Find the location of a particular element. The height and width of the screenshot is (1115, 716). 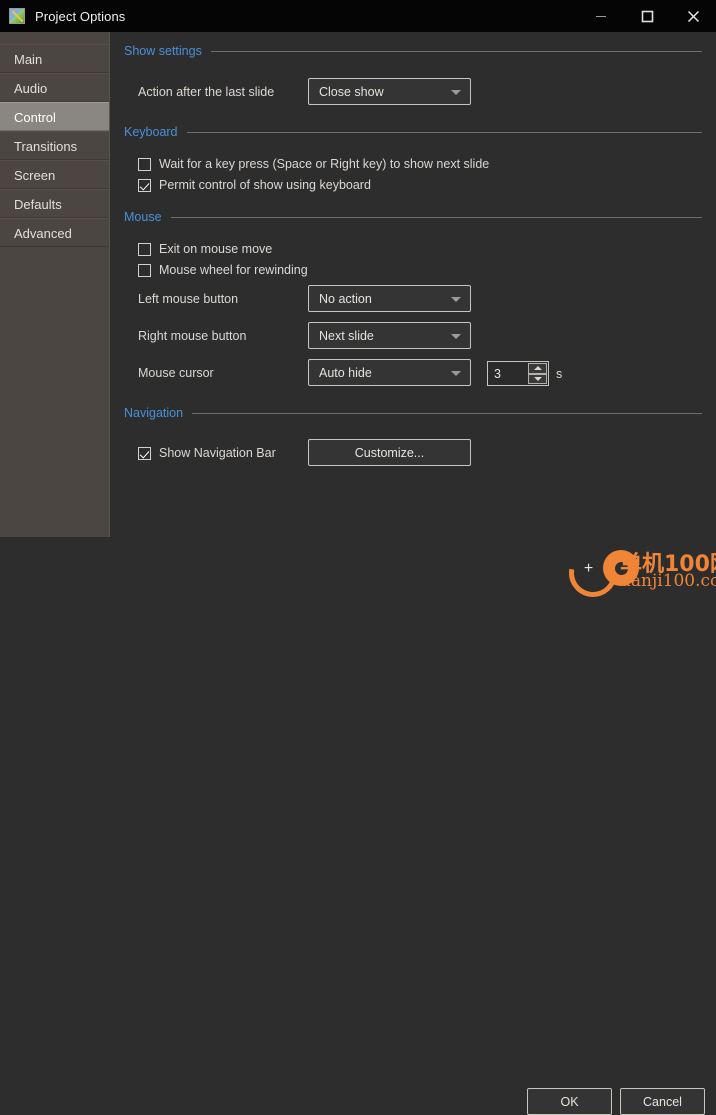

window-controls is located at coordinates (647, 16).